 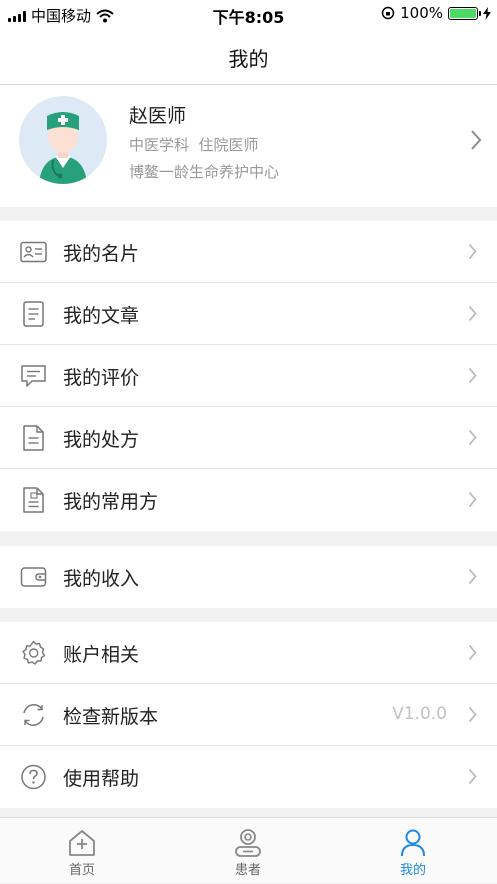 I want to click on tab-bar: 首页 患者 我的, so click(x=248, y=850).